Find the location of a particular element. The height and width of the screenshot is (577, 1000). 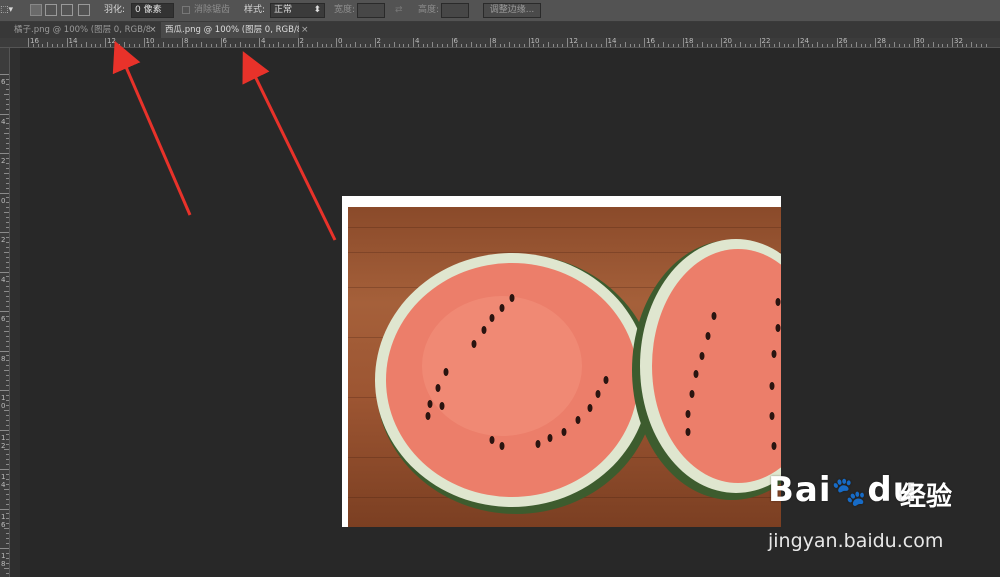

width-input is located at coordinates (371, 10).